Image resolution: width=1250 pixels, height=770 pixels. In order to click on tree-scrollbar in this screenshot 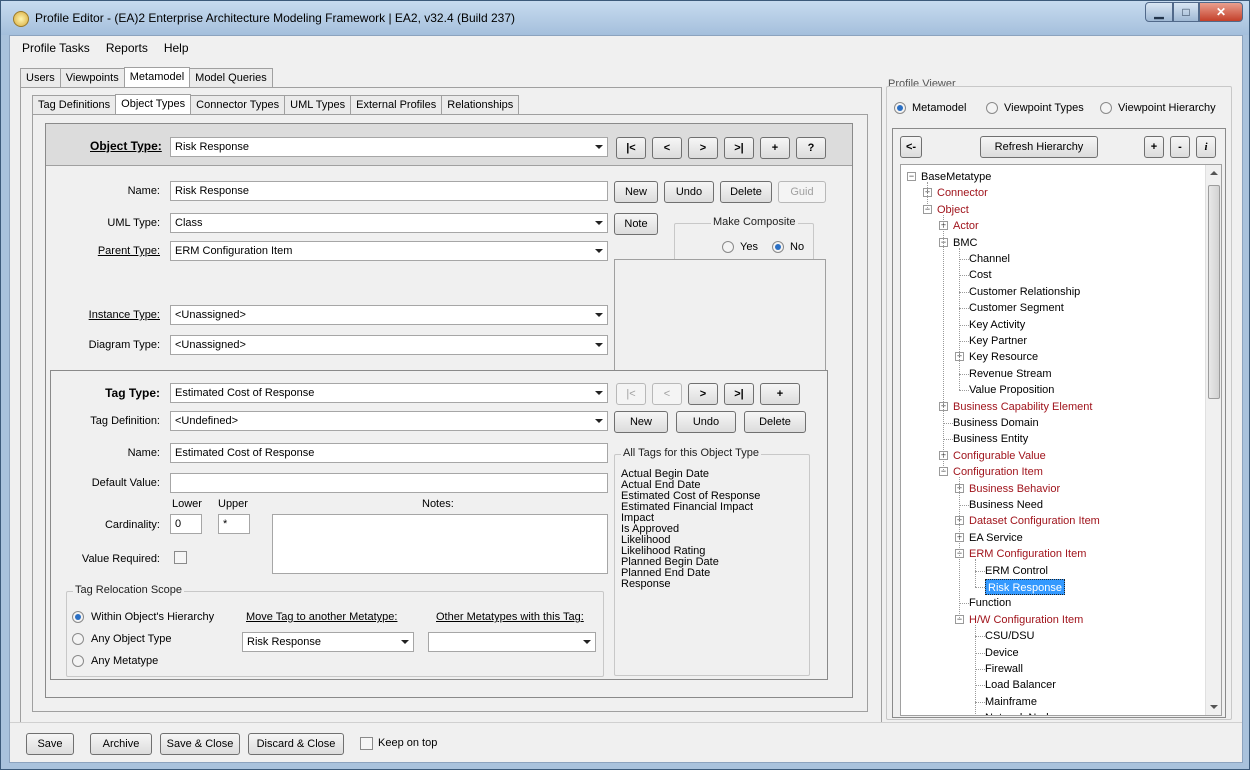, I will do `click(1213, 440)`.